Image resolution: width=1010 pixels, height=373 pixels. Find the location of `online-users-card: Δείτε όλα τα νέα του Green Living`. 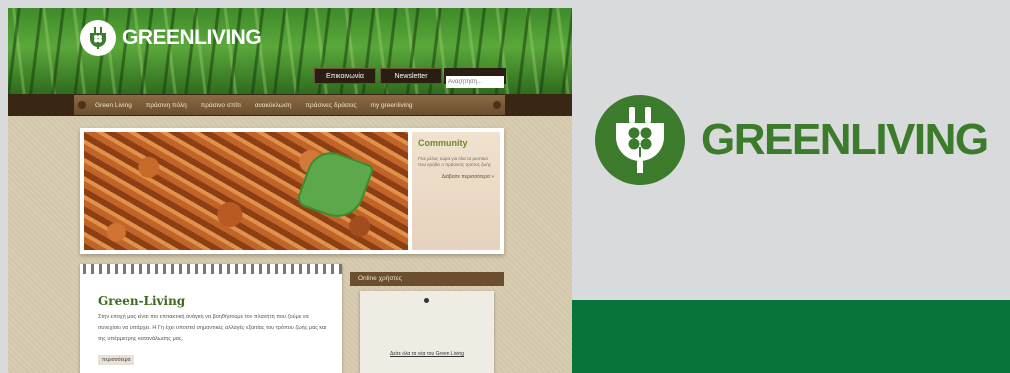

online-users-card: Δείτε όλα τα νέα του Green Living is located at coordinates (427, 332).